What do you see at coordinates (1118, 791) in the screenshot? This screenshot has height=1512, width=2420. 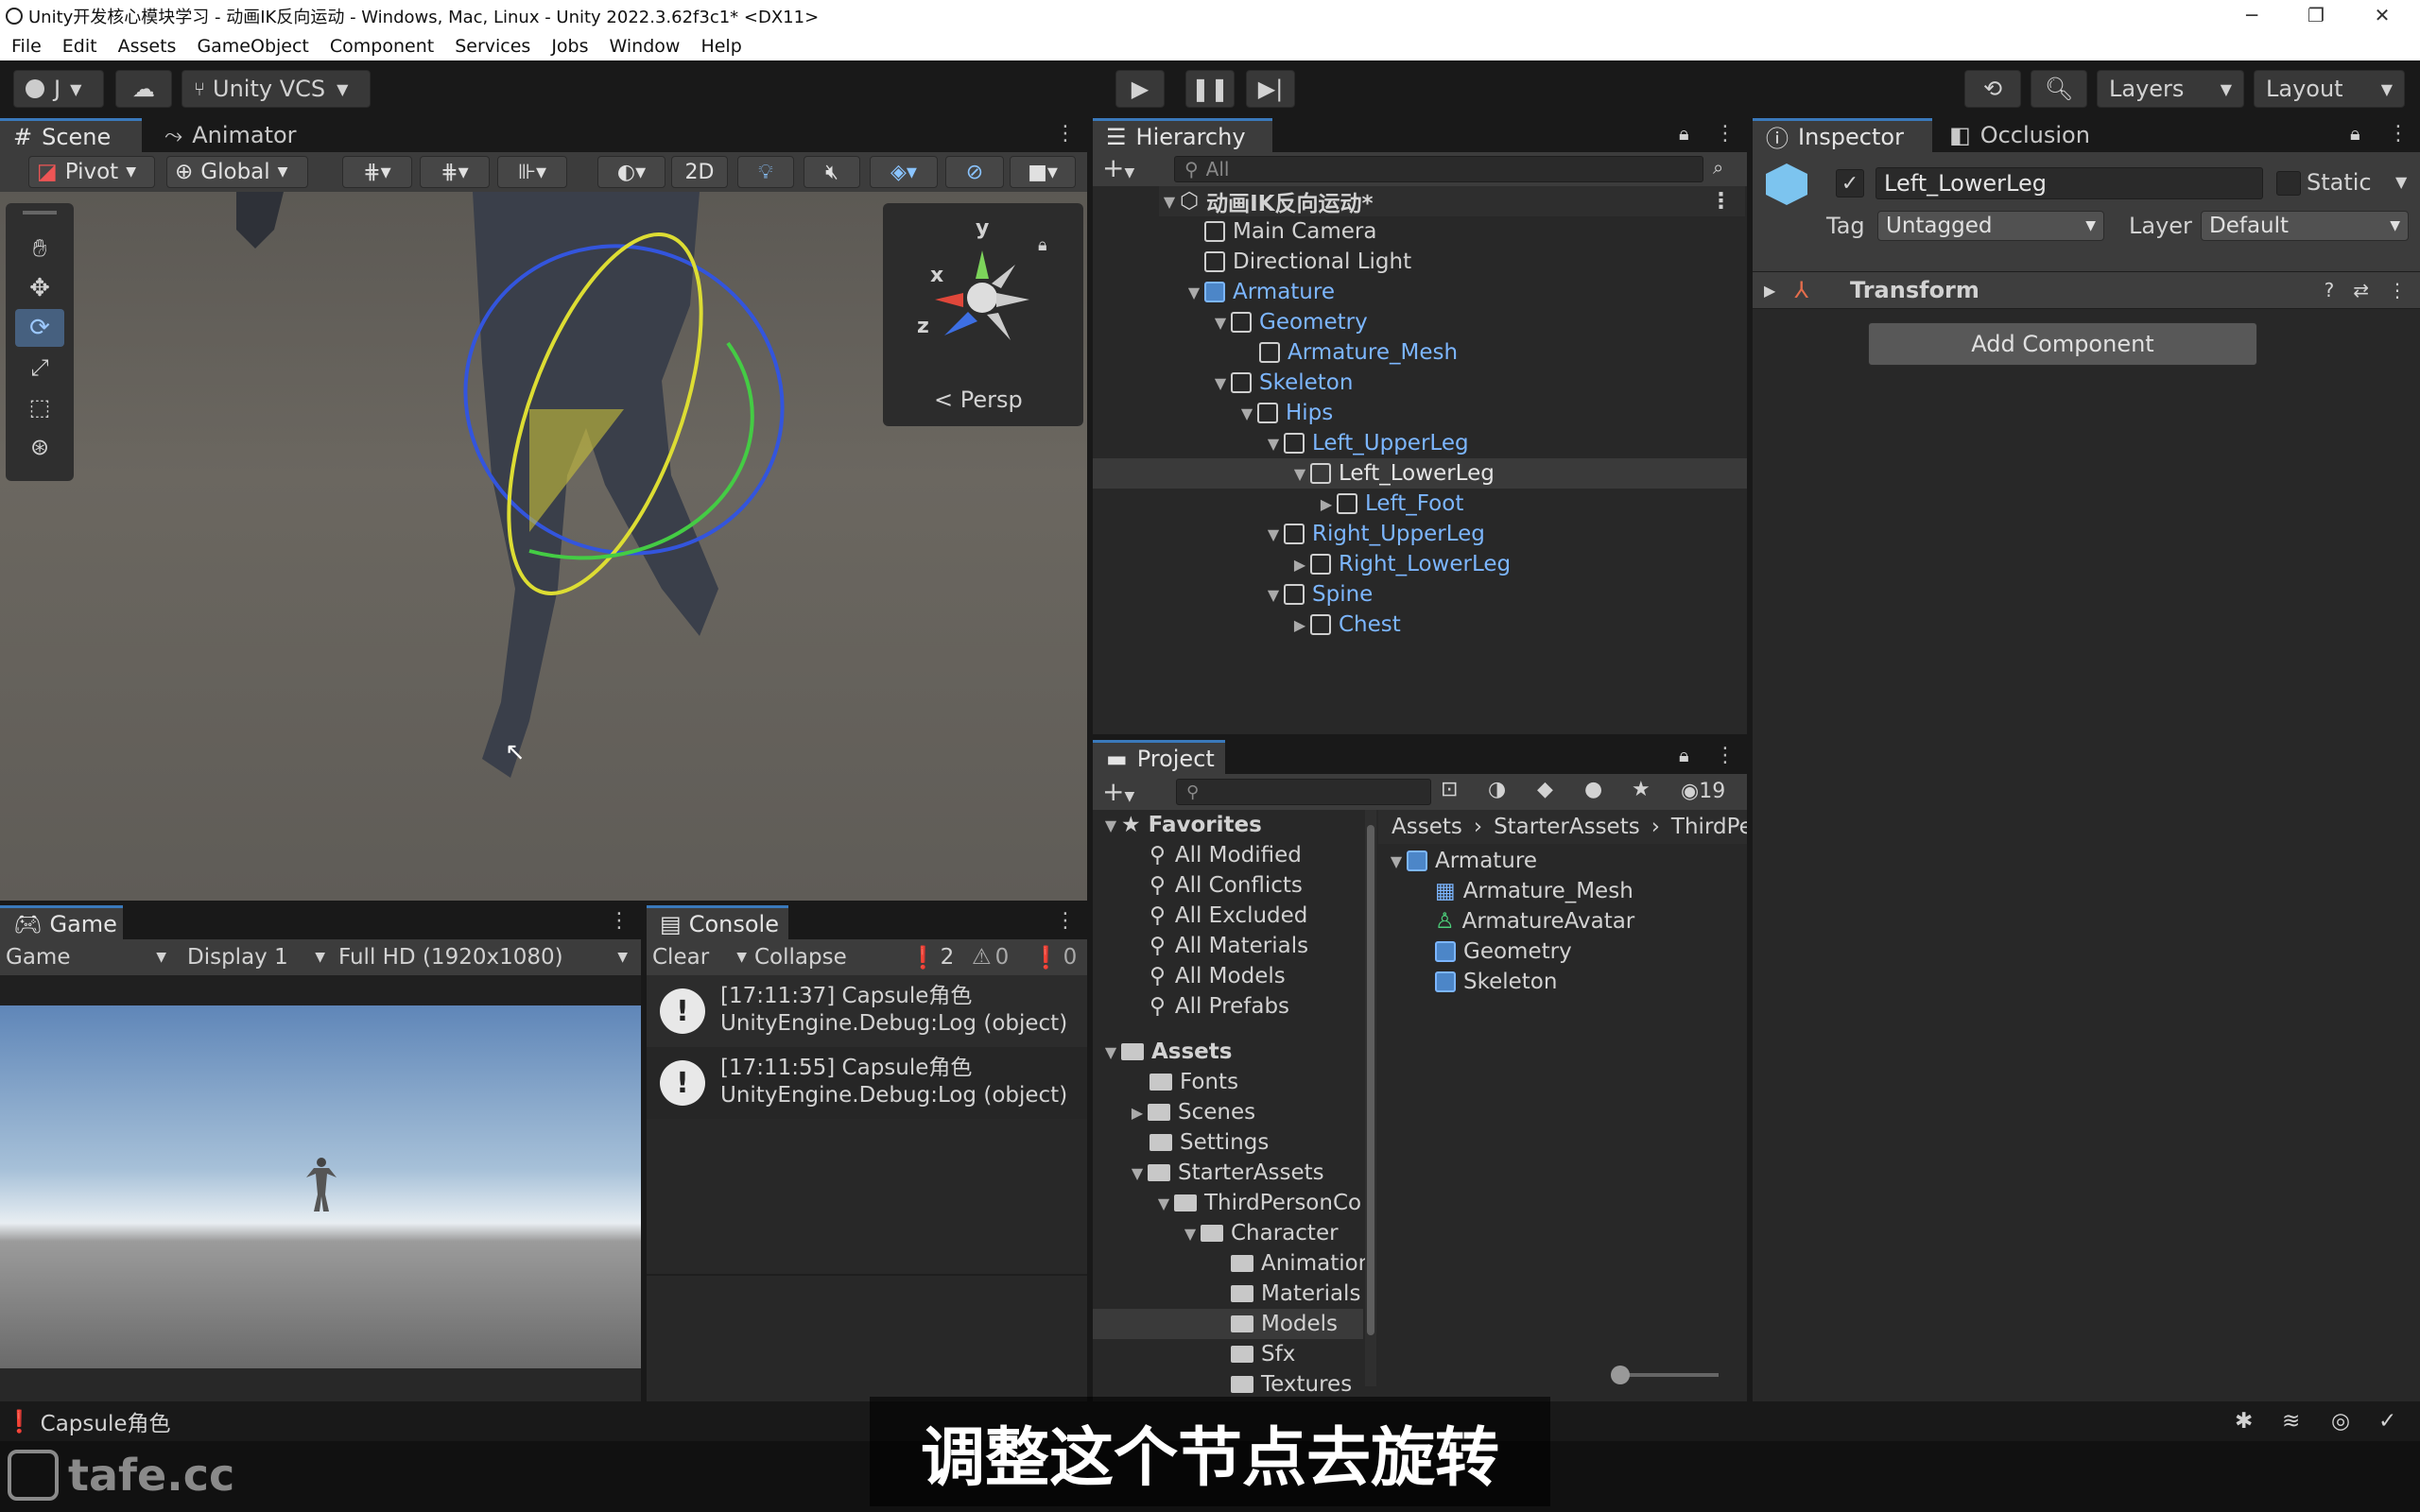 I see `add-icon: +▼` at bounding box center [1118, 791].